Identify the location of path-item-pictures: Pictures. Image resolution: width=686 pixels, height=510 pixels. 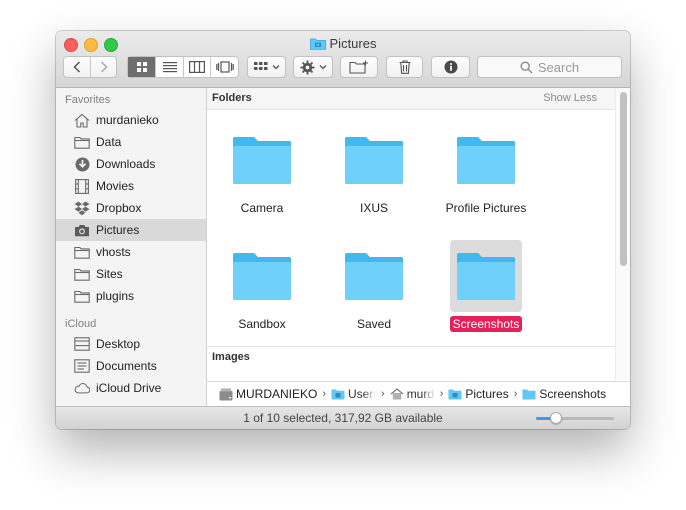
(478, 394).